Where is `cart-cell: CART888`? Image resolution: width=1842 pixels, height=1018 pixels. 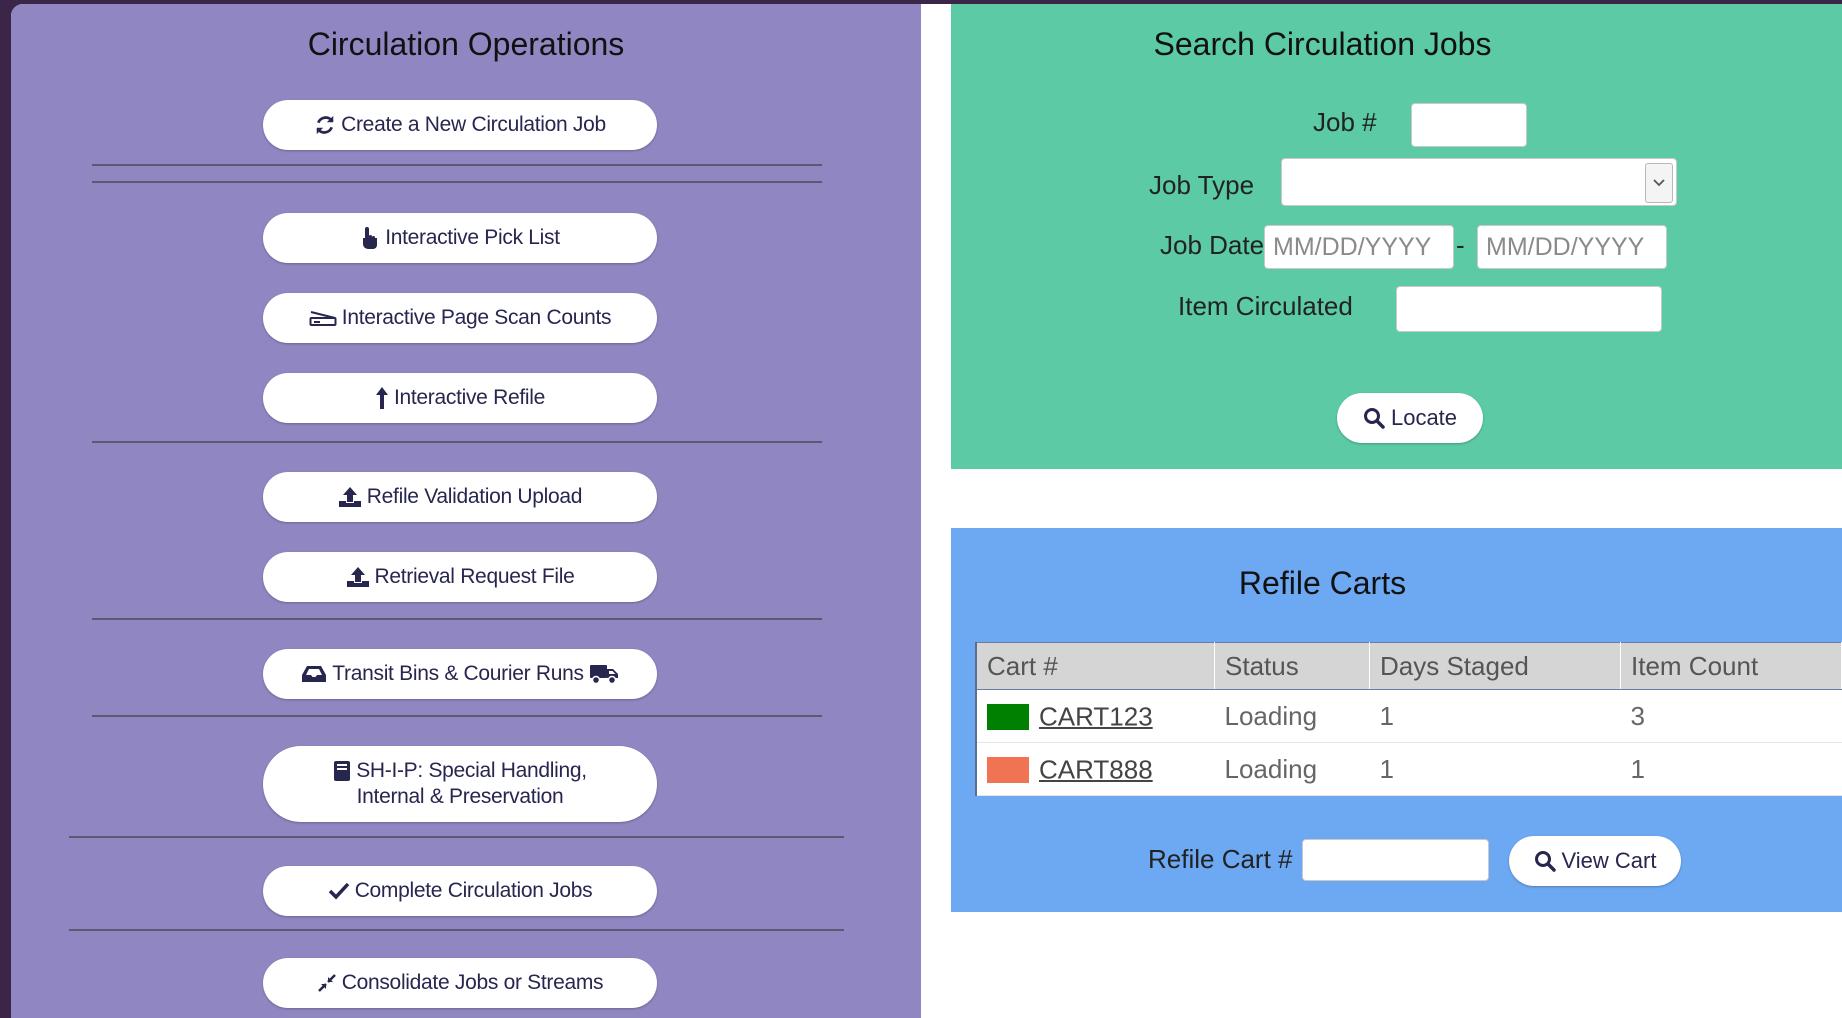
cart-cell: CART888 is located at coordinates (1095, 769).